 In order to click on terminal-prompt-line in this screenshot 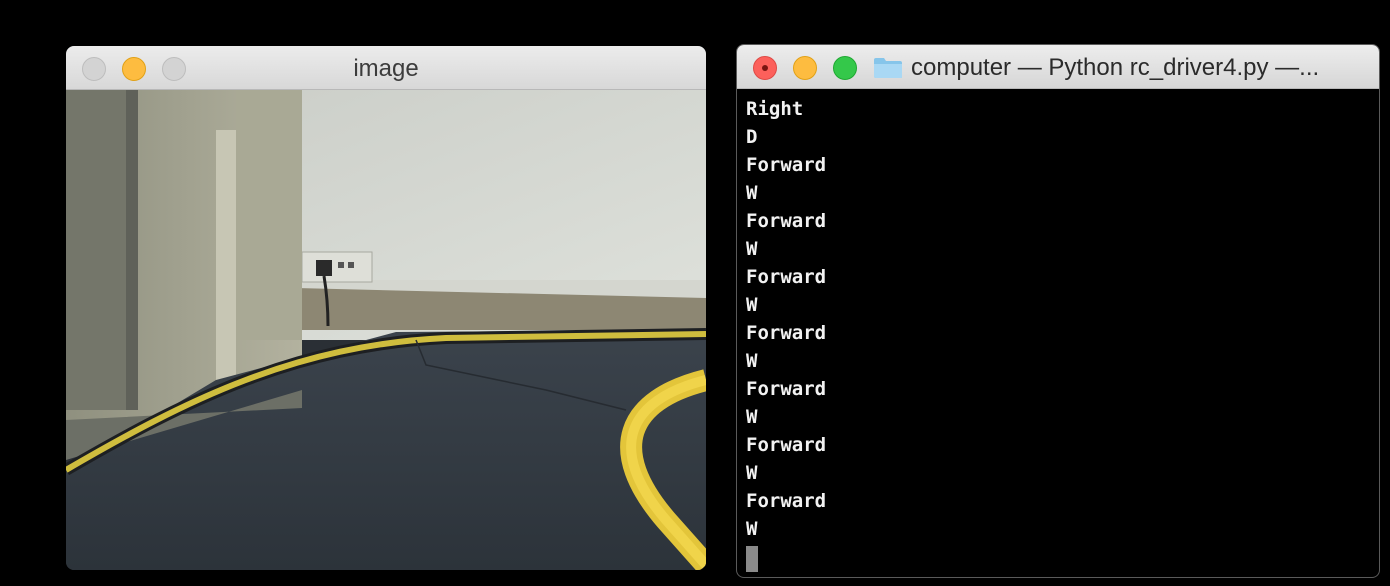, I will do `click(1058, 557)`.